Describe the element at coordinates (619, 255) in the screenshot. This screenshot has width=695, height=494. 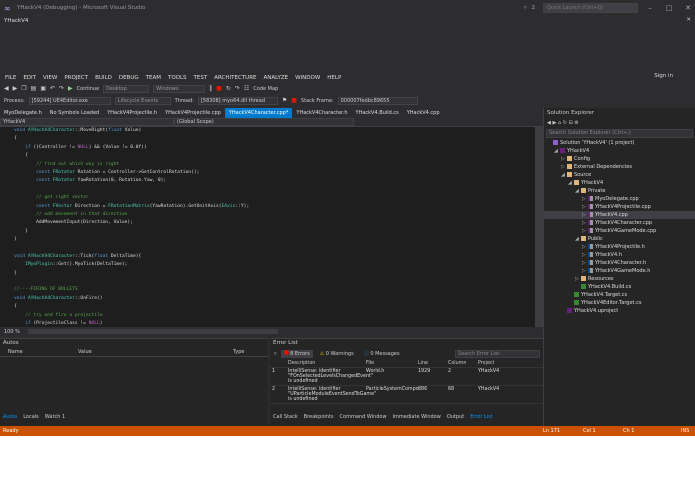
I see `tree-item: ▷ YHackV4.h` at that location.